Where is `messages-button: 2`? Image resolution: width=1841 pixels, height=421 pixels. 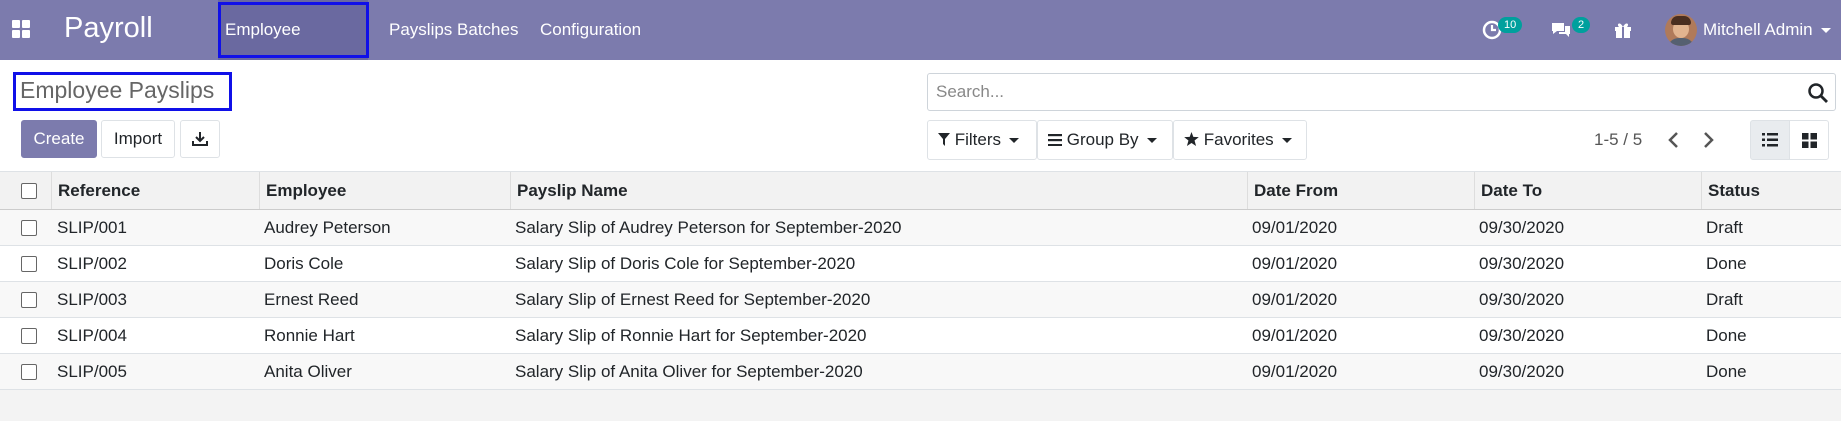
messages-button: 2 is located at coordinates (1570, 30).